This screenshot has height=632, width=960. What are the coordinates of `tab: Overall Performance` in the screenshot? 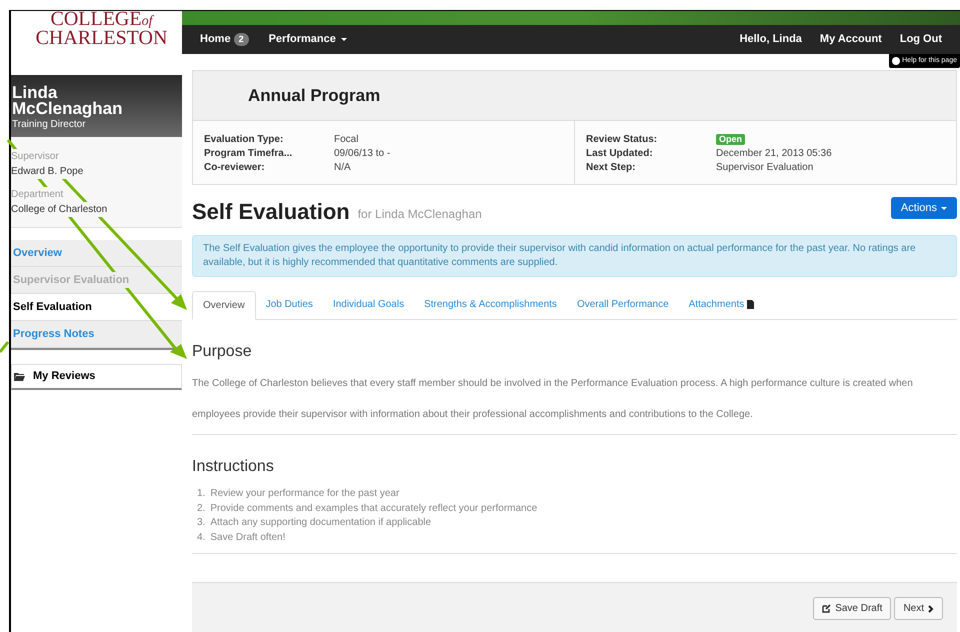 It's located at (622, 304).